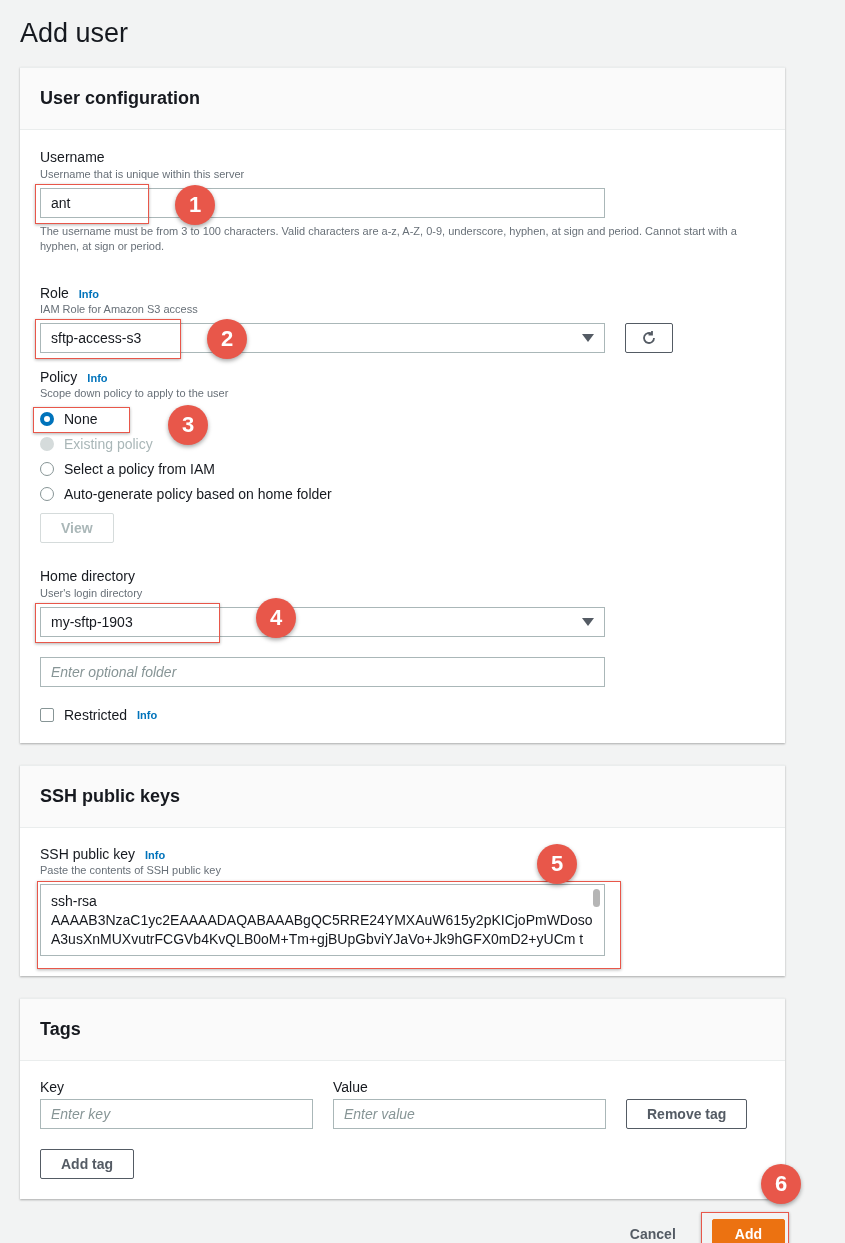  What do you see at coordinates (186, 494) in the screenshot?
I see `radio-option: Auto-generate policy based on home folder` at bounding box center [186, 494].